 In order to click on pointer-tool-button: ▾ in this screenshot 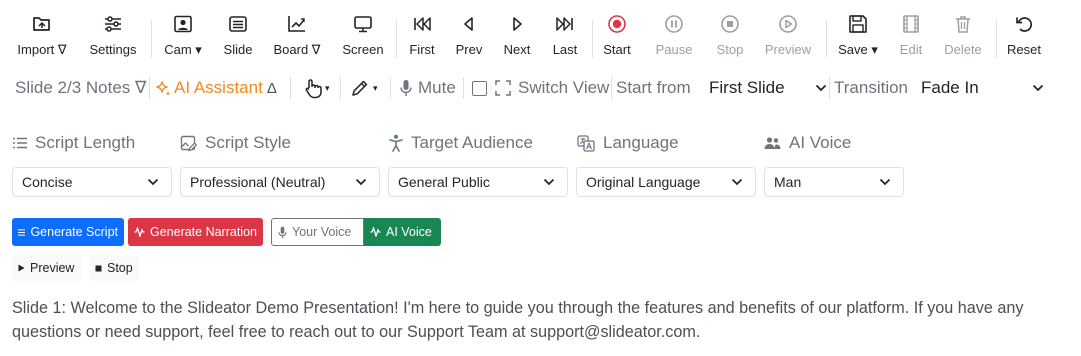, I will do `click(316, 88)`.